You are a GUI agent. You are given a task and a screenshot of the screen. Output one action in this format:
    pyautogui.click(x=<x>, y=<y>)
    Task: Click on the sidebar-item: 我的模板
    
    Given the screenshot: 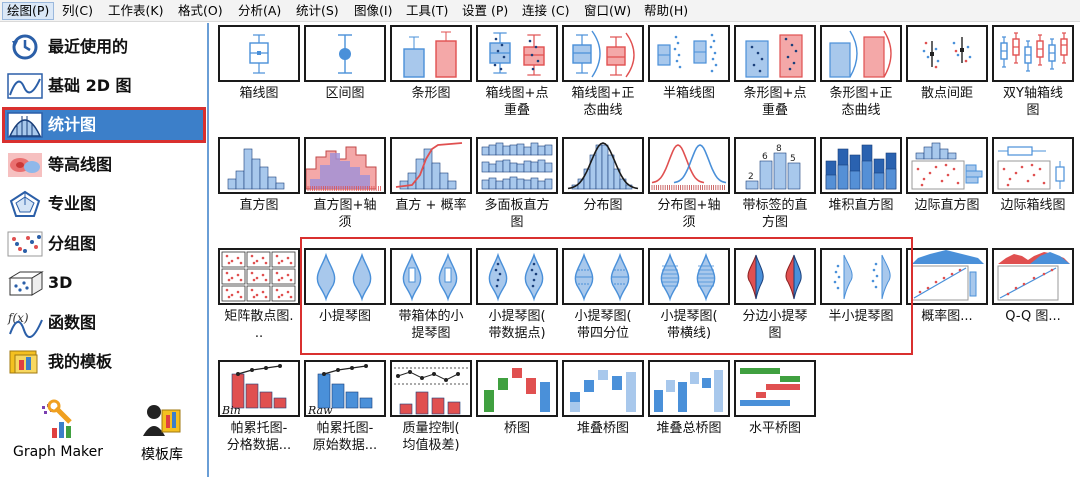 What is the action you would take?
    pyautogui.click(x=104, y=362)
    